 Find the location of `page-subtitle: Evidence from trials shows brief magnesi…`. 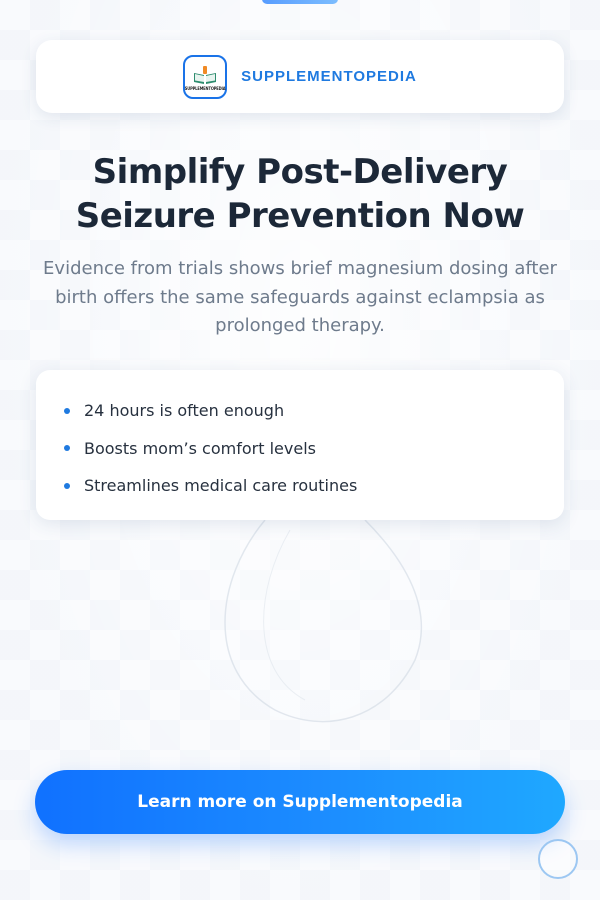

page-subtitle: Evidence from trials shows brief magnesi… is located at coordinates (300, 297).